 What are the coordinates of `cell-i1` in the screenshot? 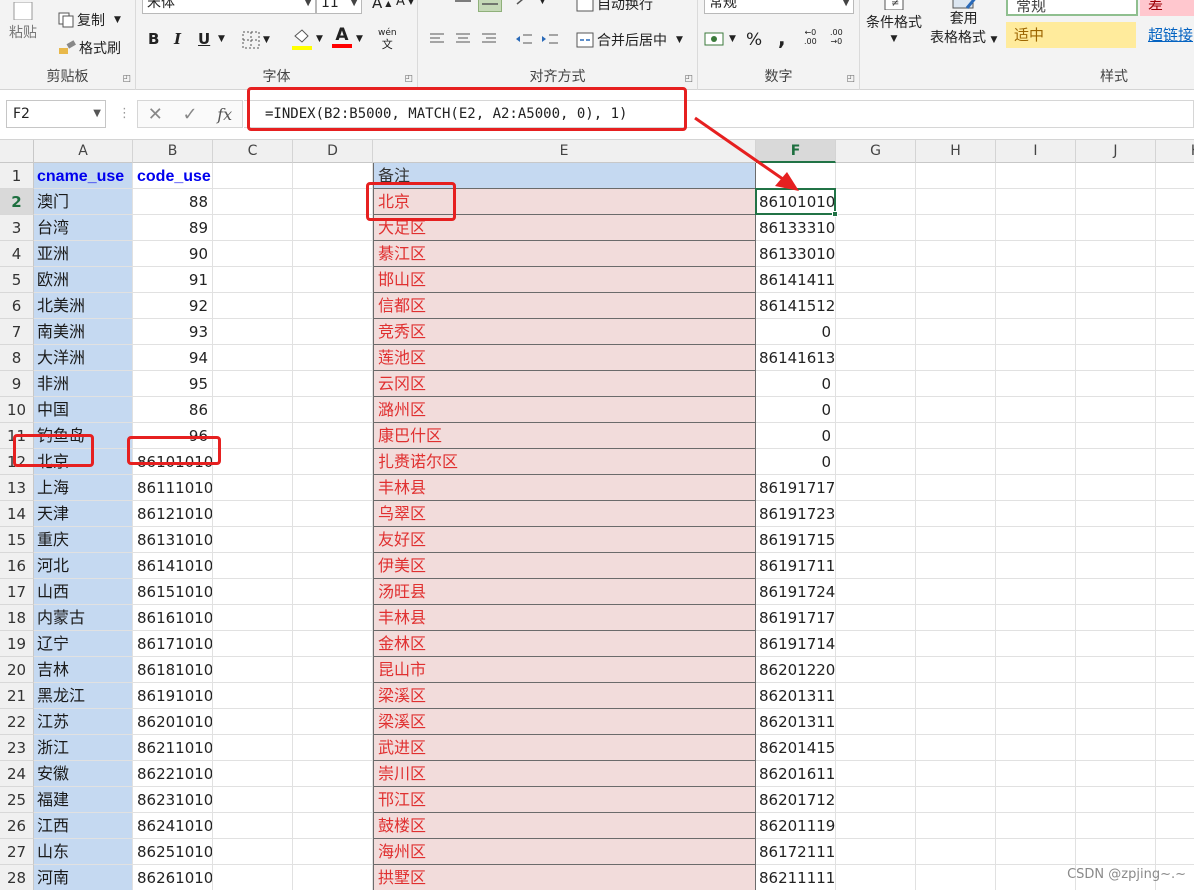 It's located at (1036, 176).